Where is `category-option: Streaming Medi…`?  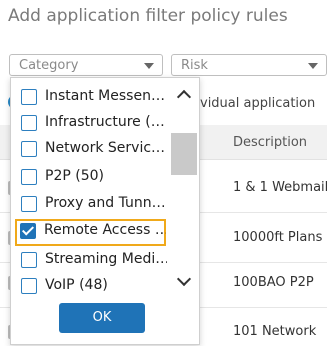 category-option: Streaming Medi… is located at coordinates (91, 260).